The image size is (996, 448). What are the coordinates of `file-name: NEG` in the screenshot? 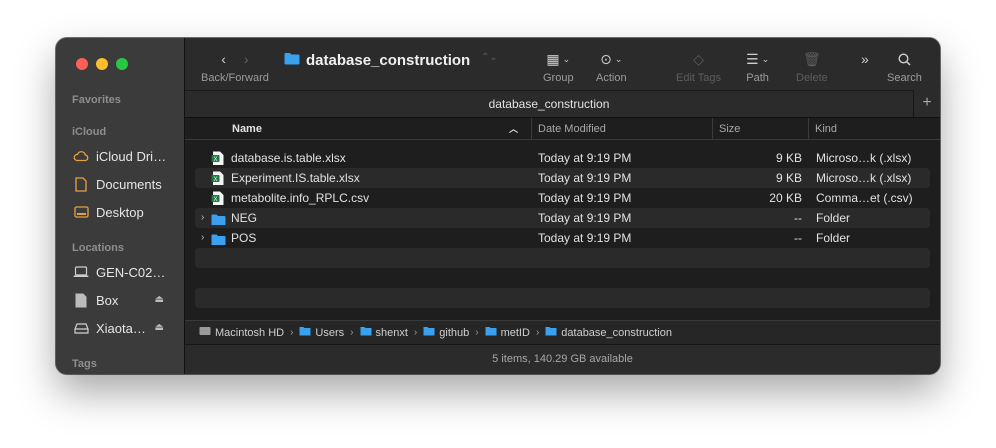 It's located at (244, 218).